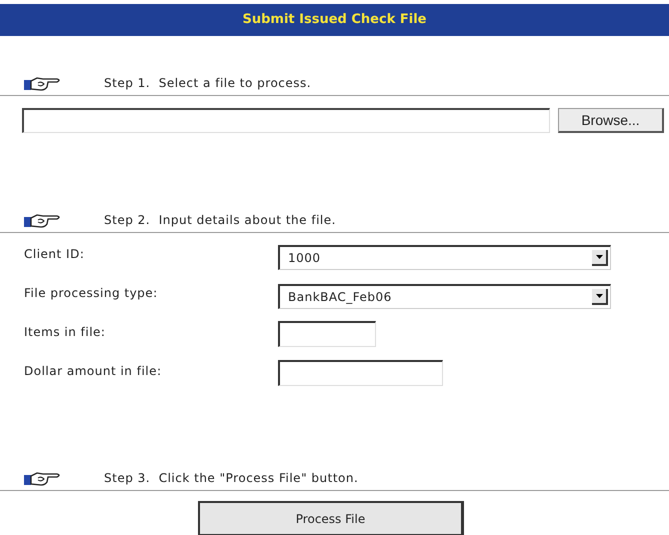 The height and width of the screenshot is (535, 669). I want to click on field-label: Client ID:, so click(55, 254).